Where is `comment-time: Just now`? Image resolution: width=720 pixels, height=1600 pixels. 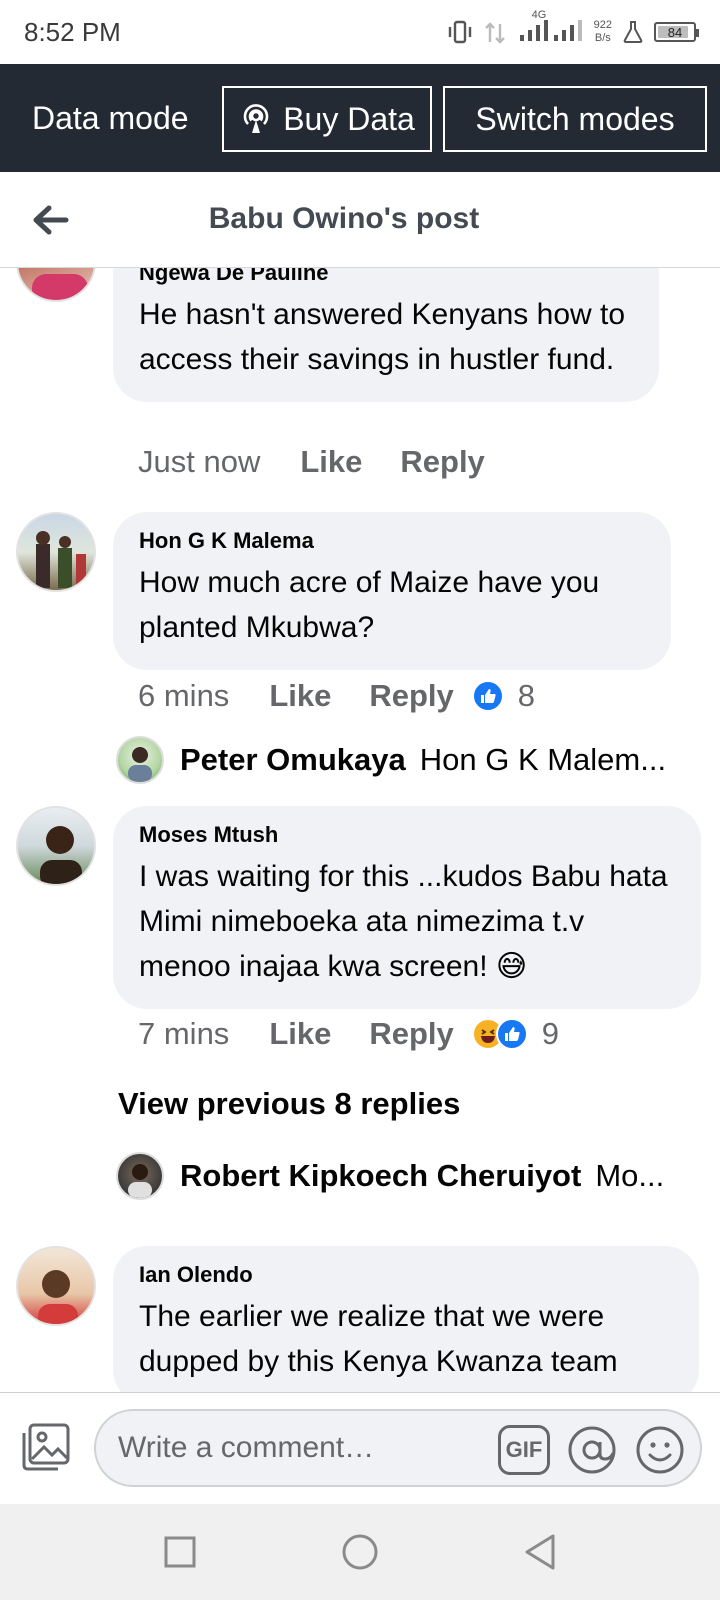 comment-time: Just now is located at coordinates (199, 462).